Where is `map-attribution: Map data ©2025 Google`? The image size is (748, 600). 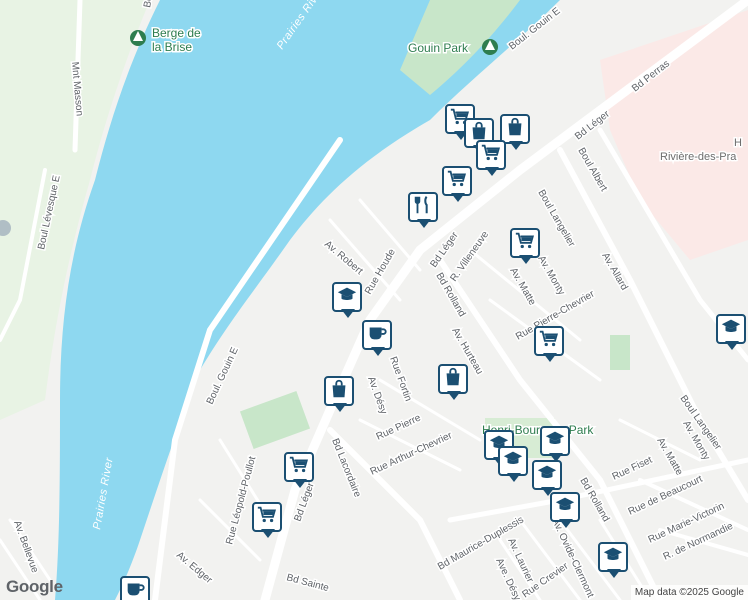
map-attribution: Map data ©2025 Google is located at coordinates (689, 592).